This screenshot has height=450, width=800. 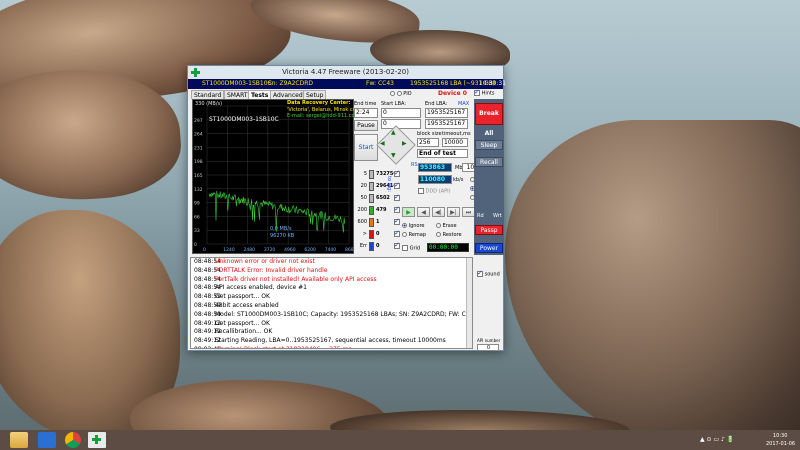 I want to click on log-message: 48bit access enabled, so click(x=247, y=305).